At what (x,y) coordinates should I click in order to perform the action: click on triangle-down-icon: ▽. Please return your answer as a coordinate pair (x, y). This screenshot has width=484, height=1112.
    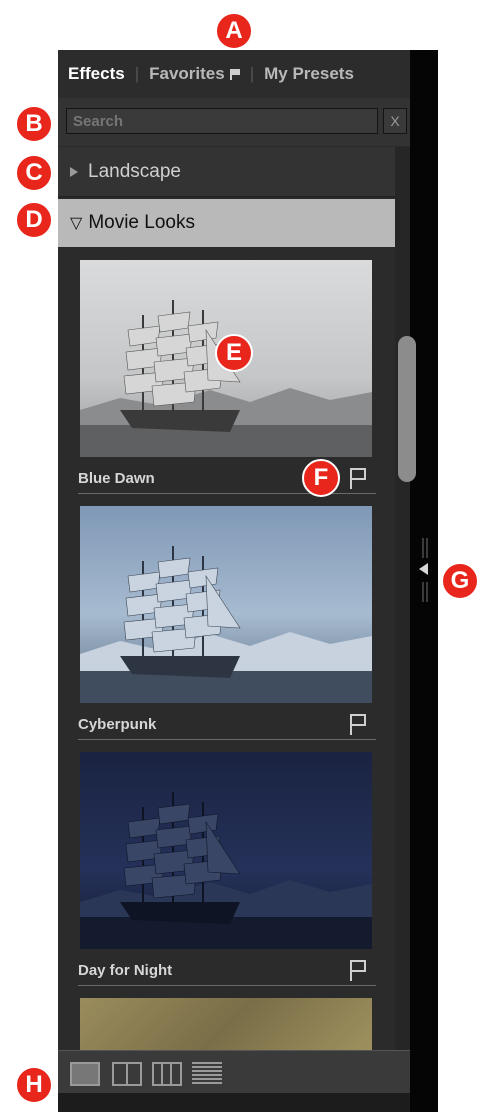
    Looking at the image, I should click on (76, 223).